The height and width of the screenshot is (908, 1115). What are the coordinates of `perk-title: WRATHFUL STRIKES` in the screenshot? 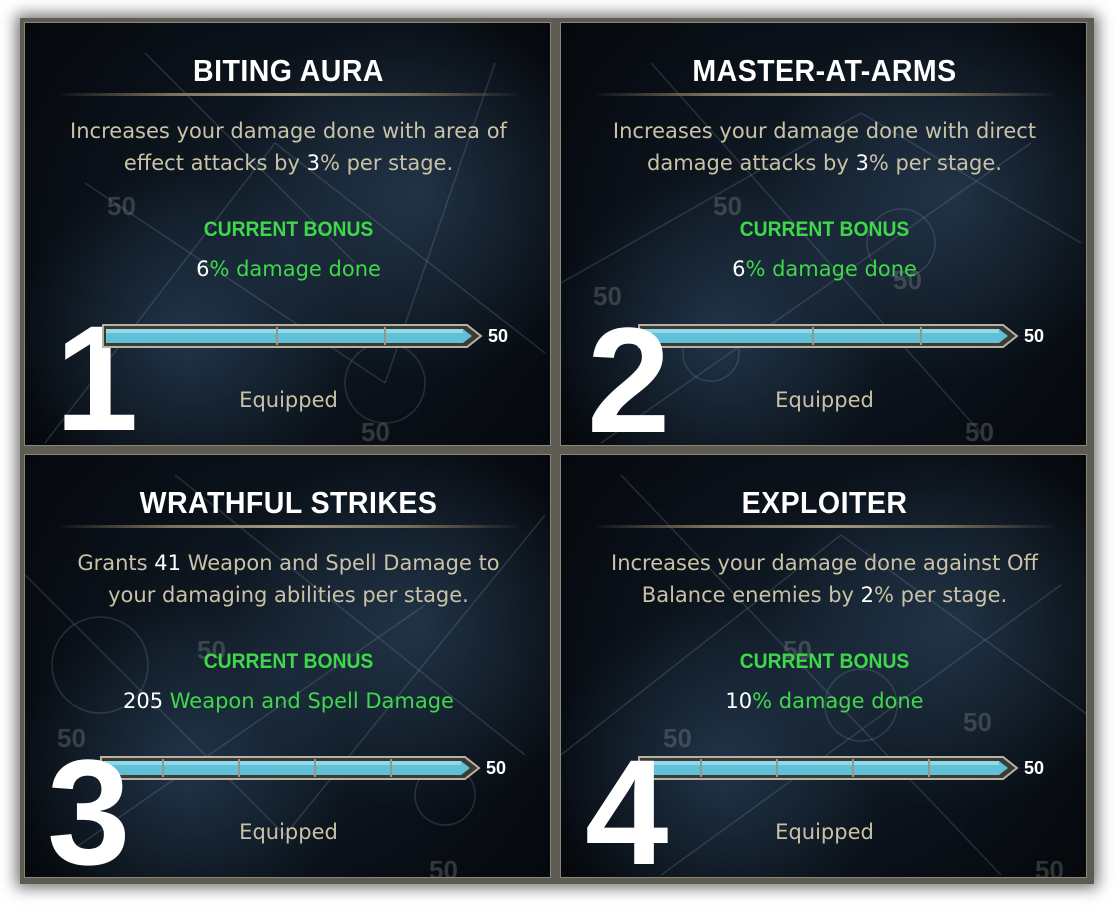 It's located at (288, 502).